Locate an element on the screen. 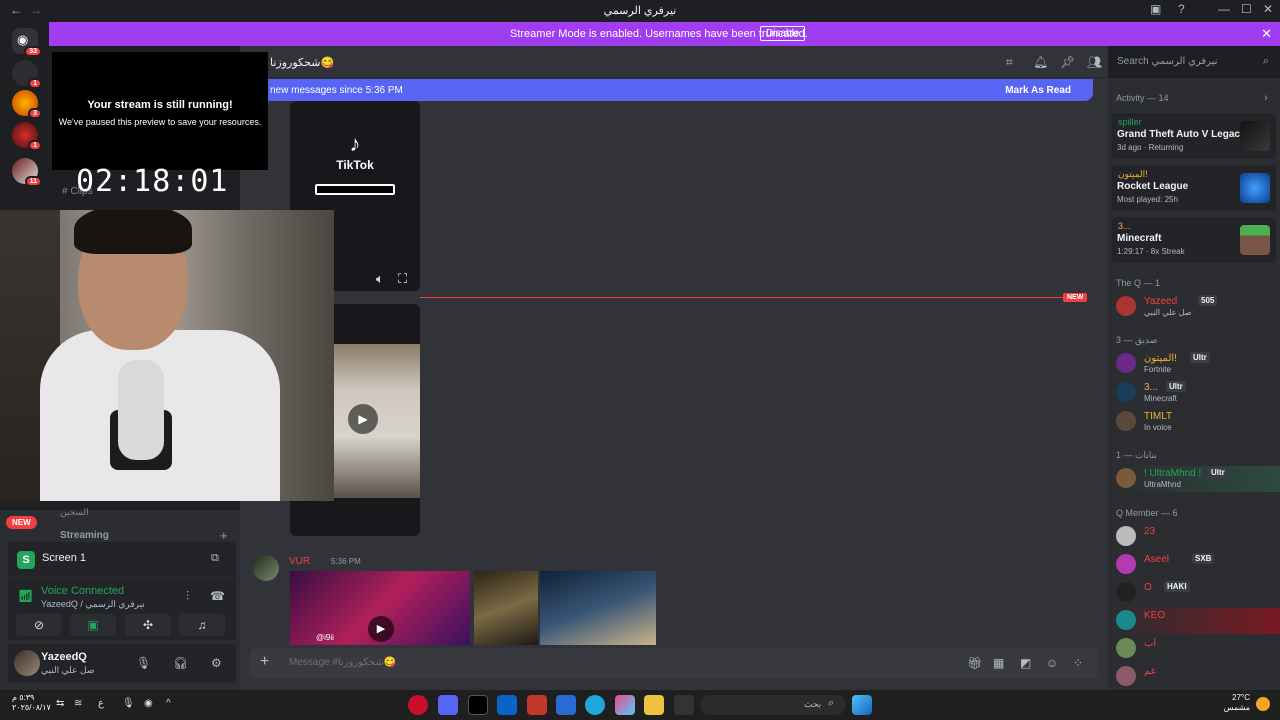  capcut-icon is located at coordinates (478, 705).